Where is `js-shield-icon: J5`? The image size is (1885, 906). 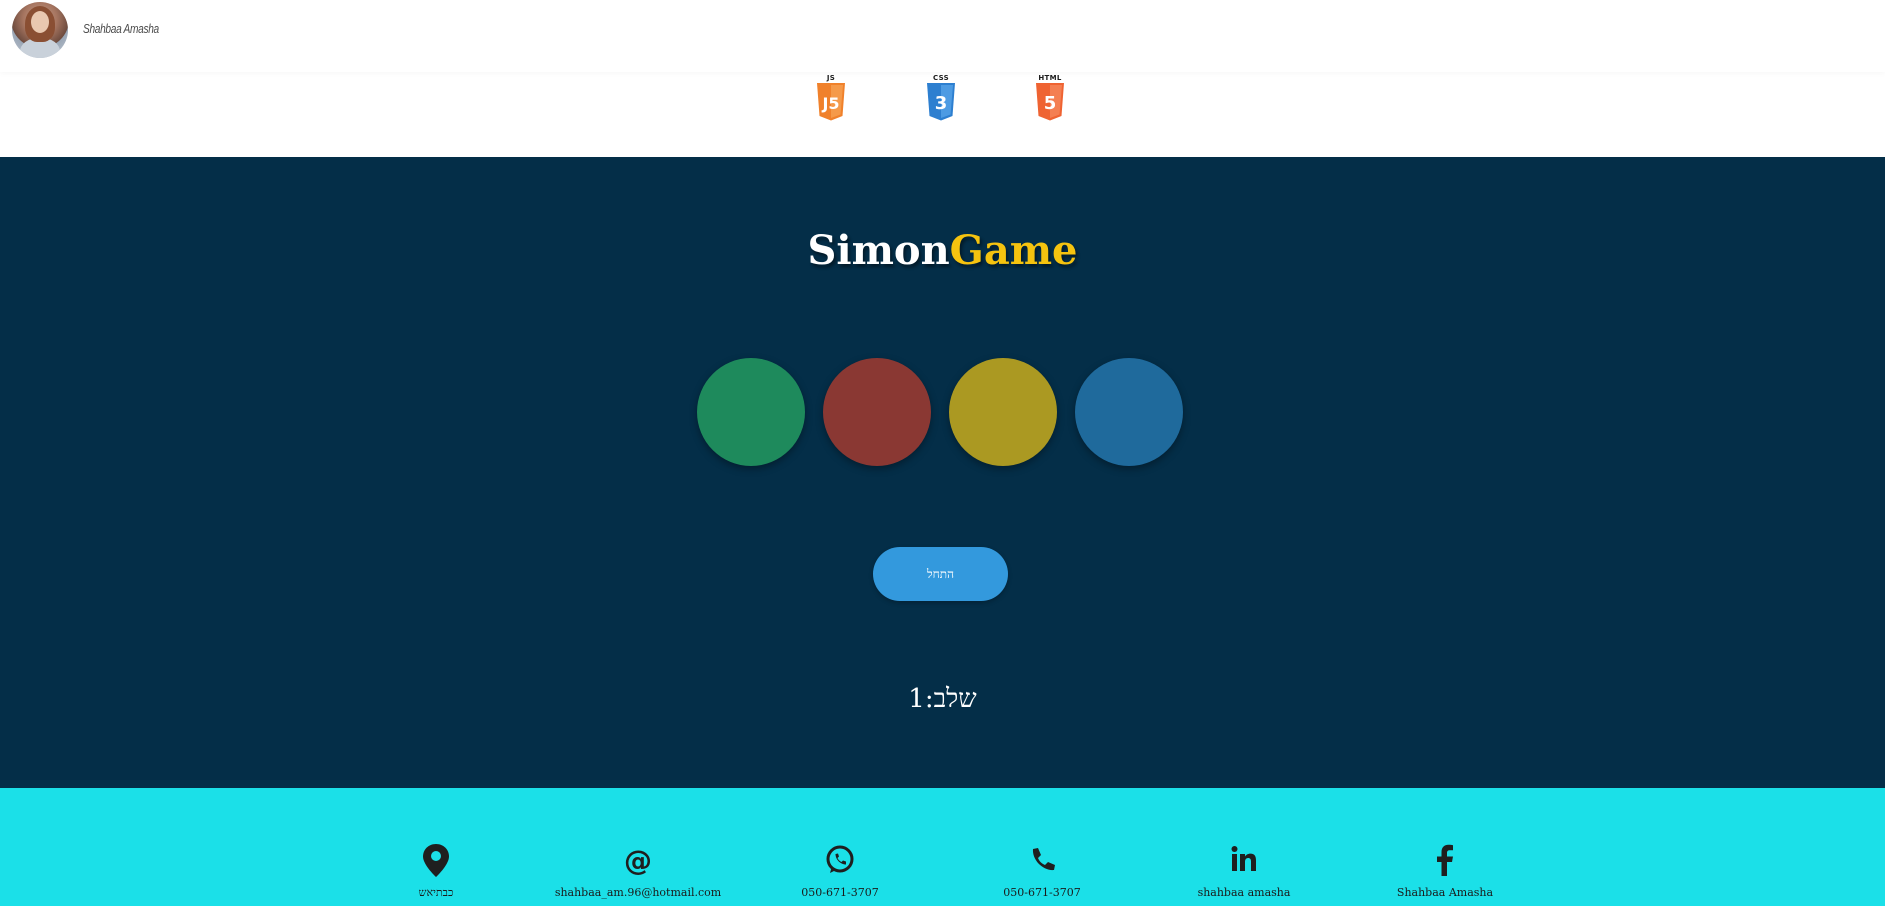 js-shield-icon: J5 is located at coordinates (831, 102).